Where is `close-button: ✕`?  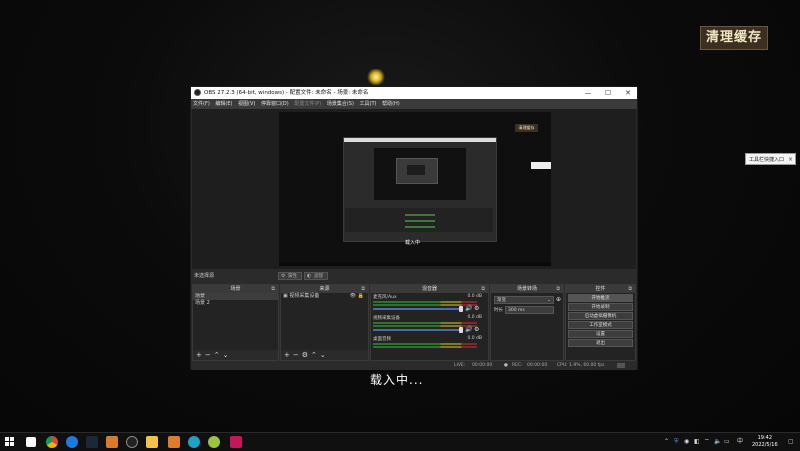 close-button: ✕ is located at coordinates (628, 93).